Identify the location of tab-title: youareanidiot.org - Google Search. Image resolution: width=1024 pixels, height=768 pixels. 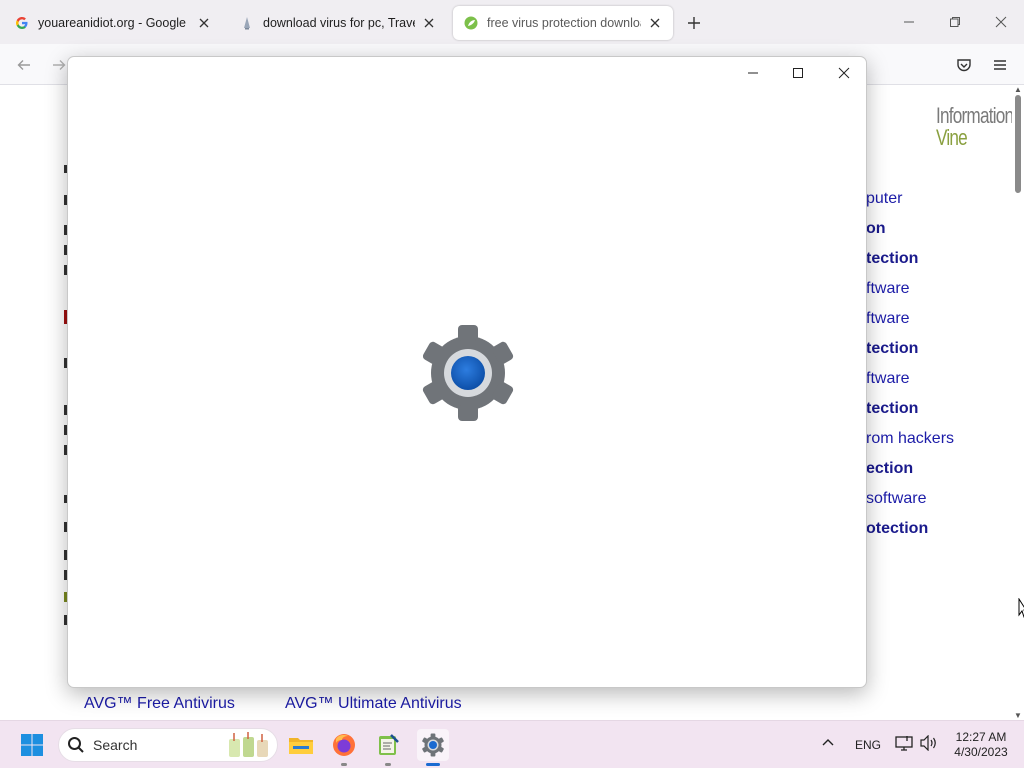
(114, 23).